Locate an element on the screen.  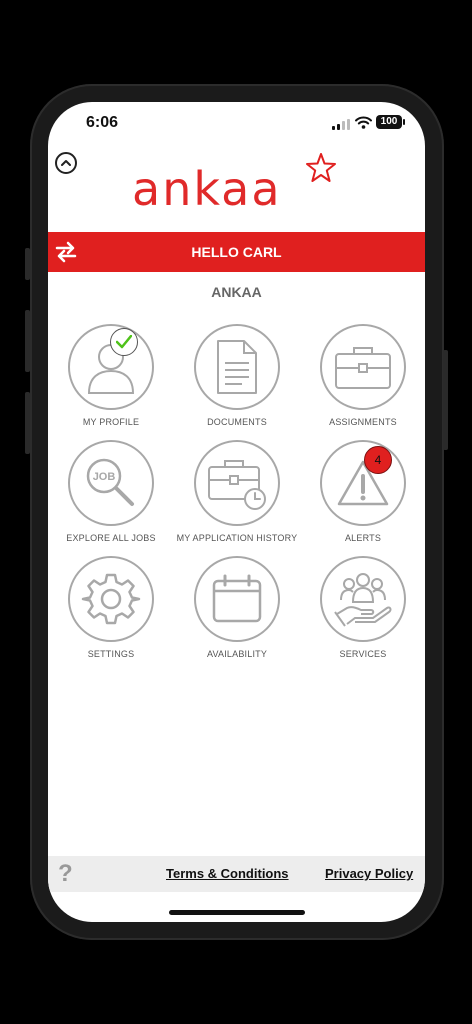
tile-alerts: 4 ALERTS is located at coordinates (362, 491).